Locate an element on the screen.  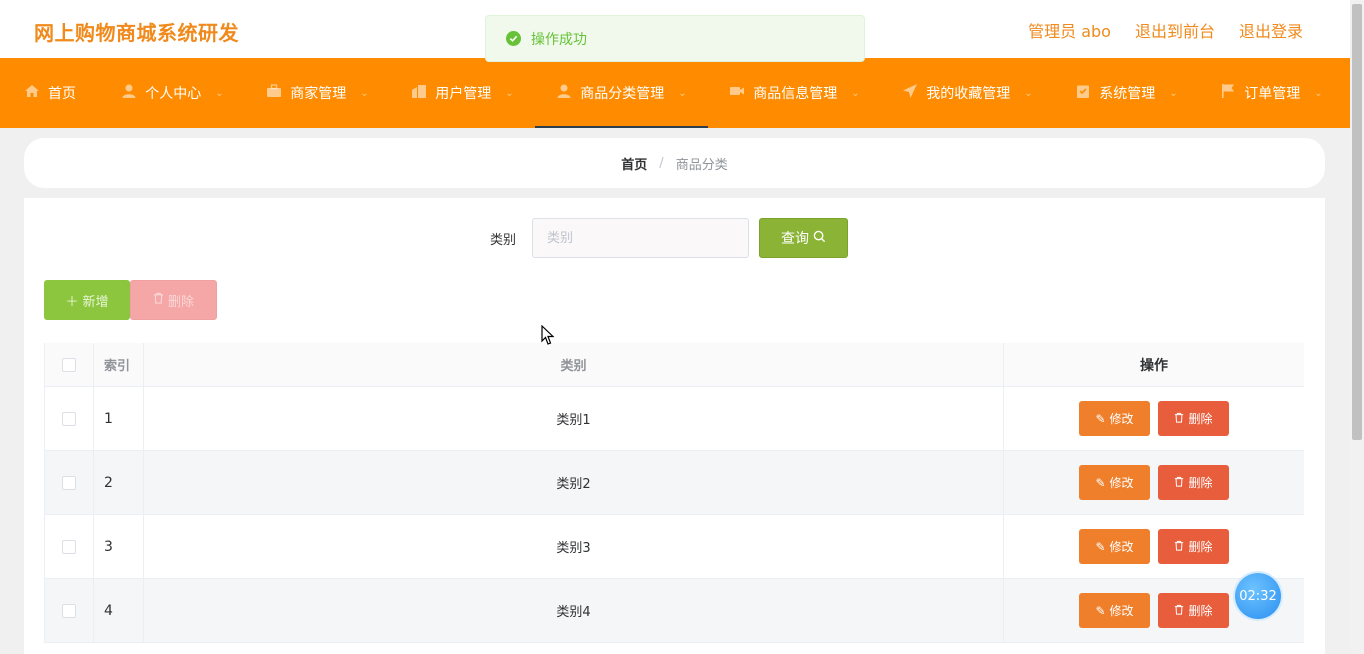
nav-label: 商品信息管理 is located at coordinates (795, 94).